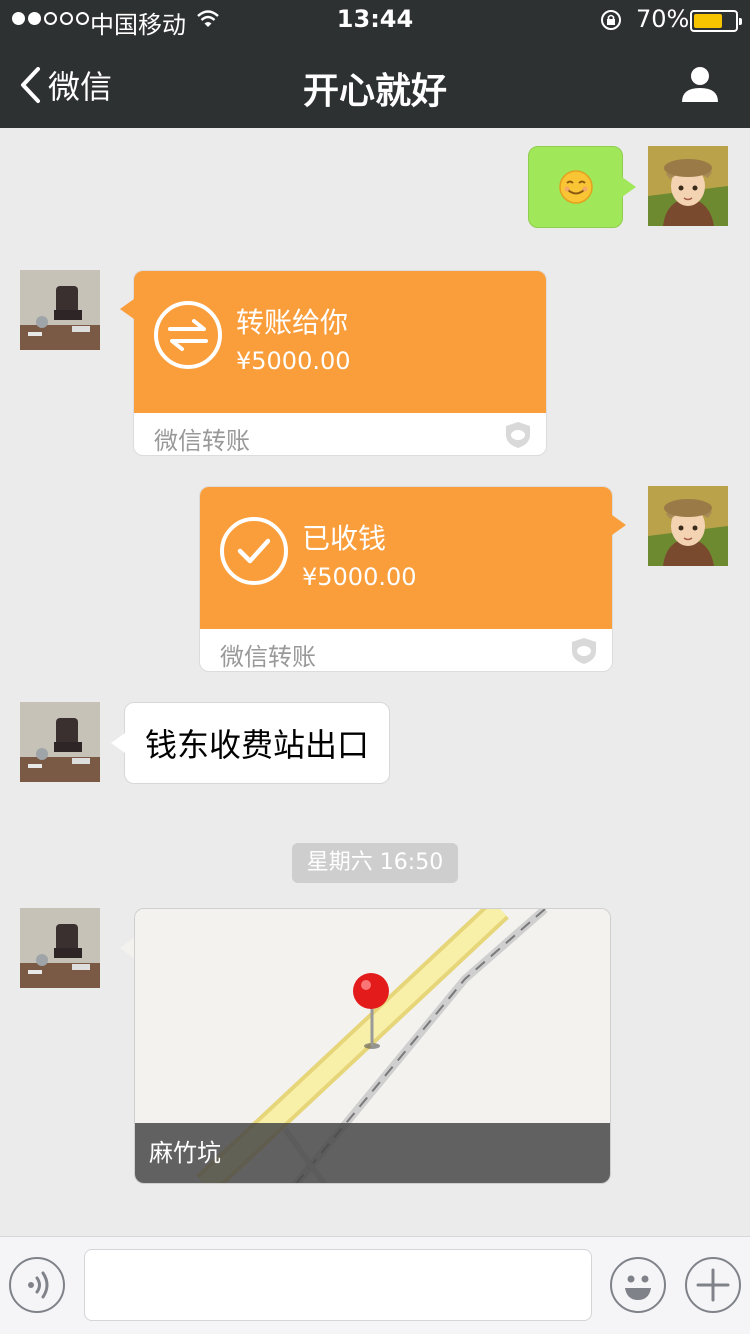  What do you see at coordinates (372, 1153) in the screenshot?
I see `location-name: 麻竹坑` at bounding box center [372, 1153].